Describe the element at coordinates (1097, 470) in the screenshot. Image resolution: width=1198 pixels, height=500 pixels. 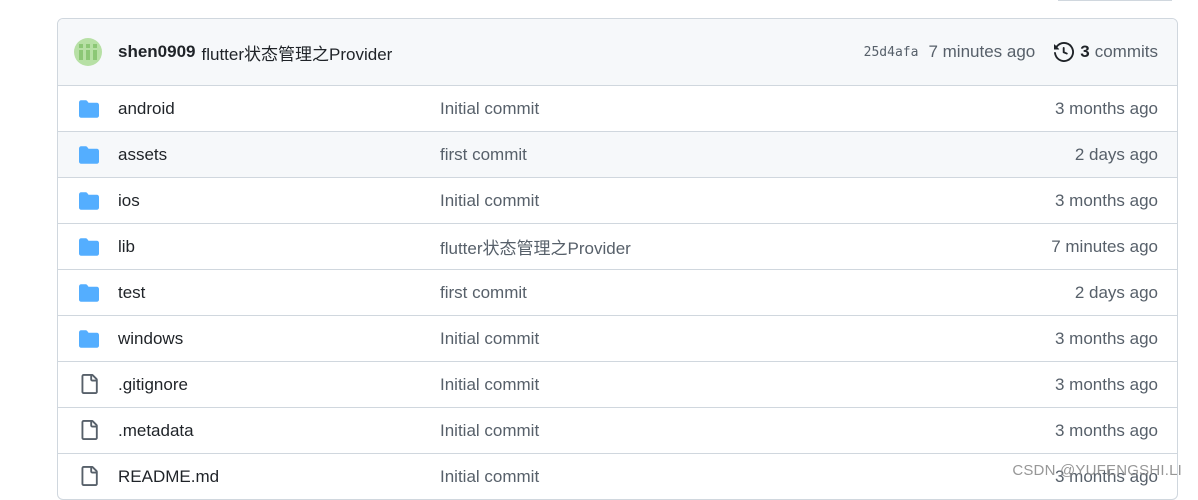
I see `csdn-watermark: CSDN @YUFENGSHI.LI` at that location.